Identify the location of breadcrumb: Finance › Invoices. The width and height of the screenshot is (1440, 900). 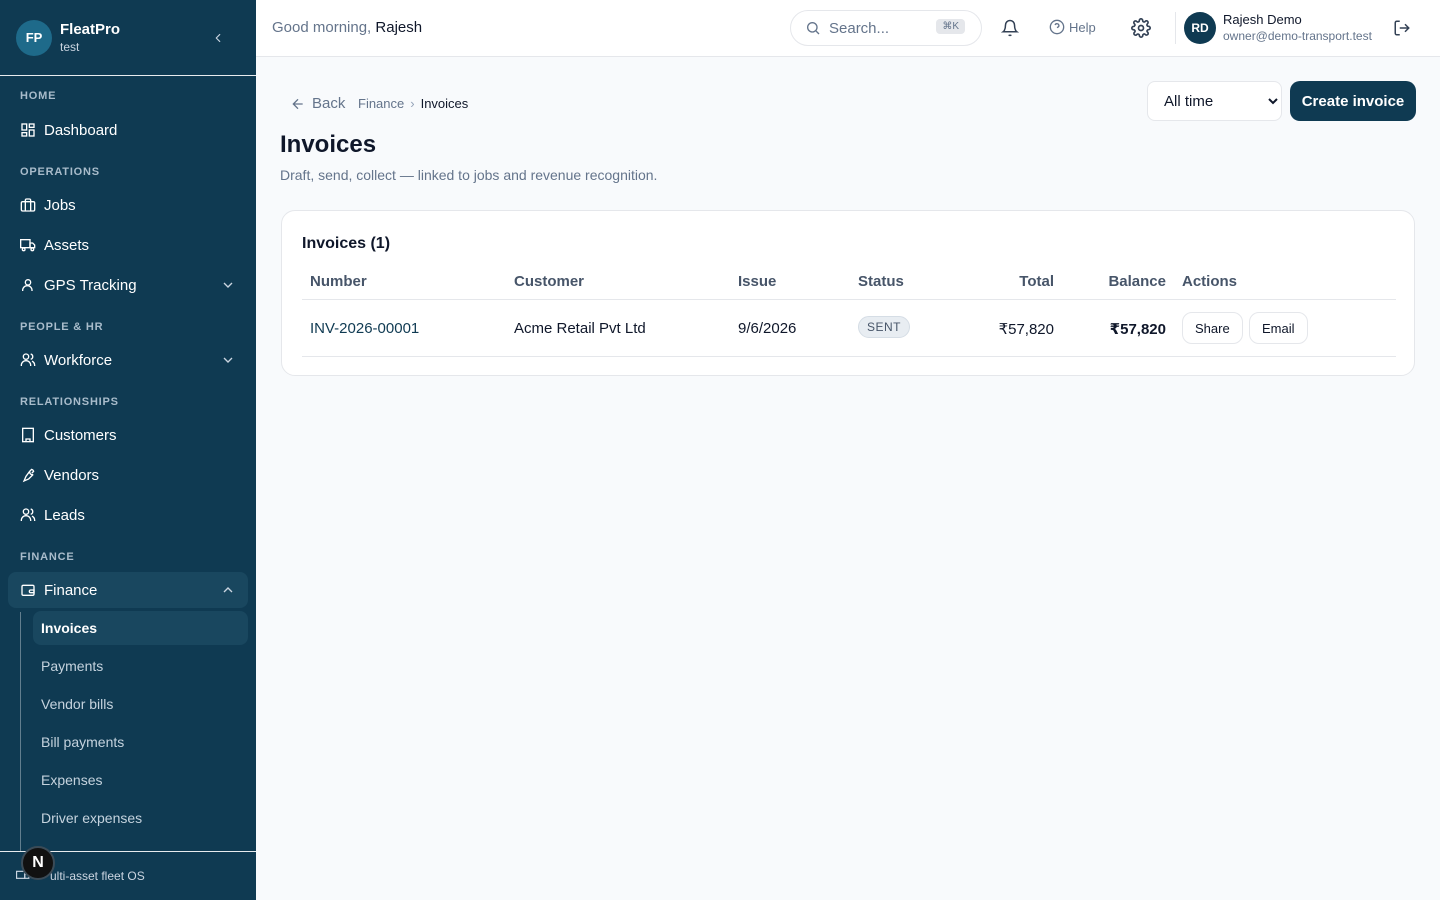
(413, 103).